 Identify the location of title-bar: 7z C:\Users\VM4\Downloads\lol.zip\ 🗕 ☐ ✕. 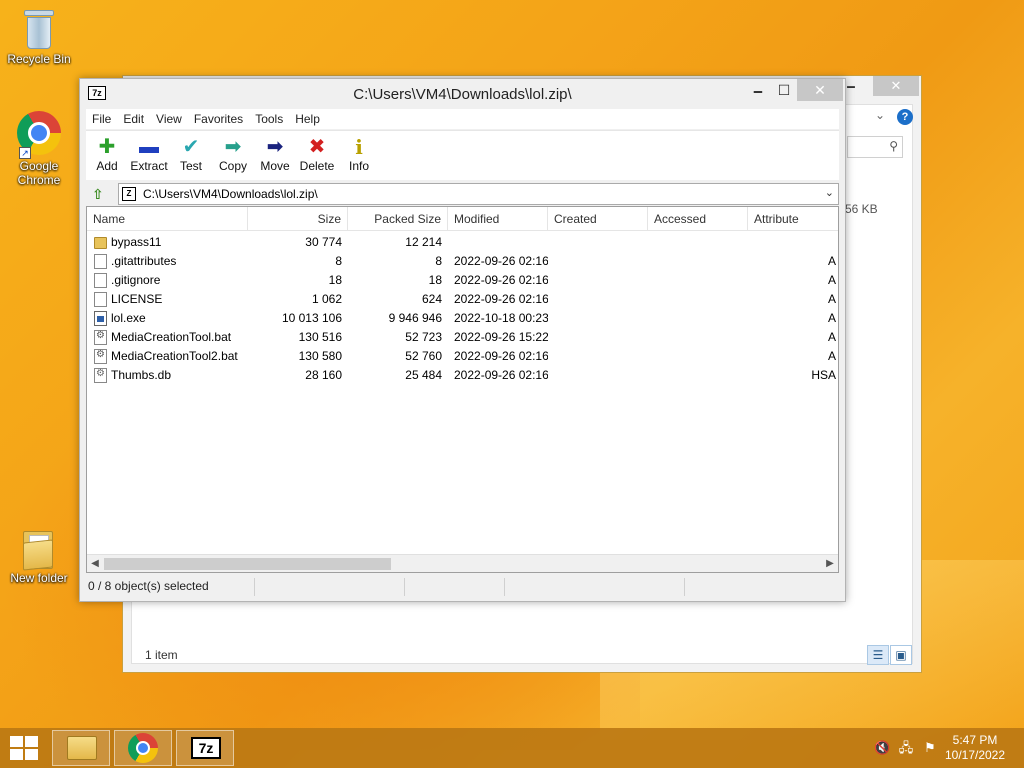
(462, 94).